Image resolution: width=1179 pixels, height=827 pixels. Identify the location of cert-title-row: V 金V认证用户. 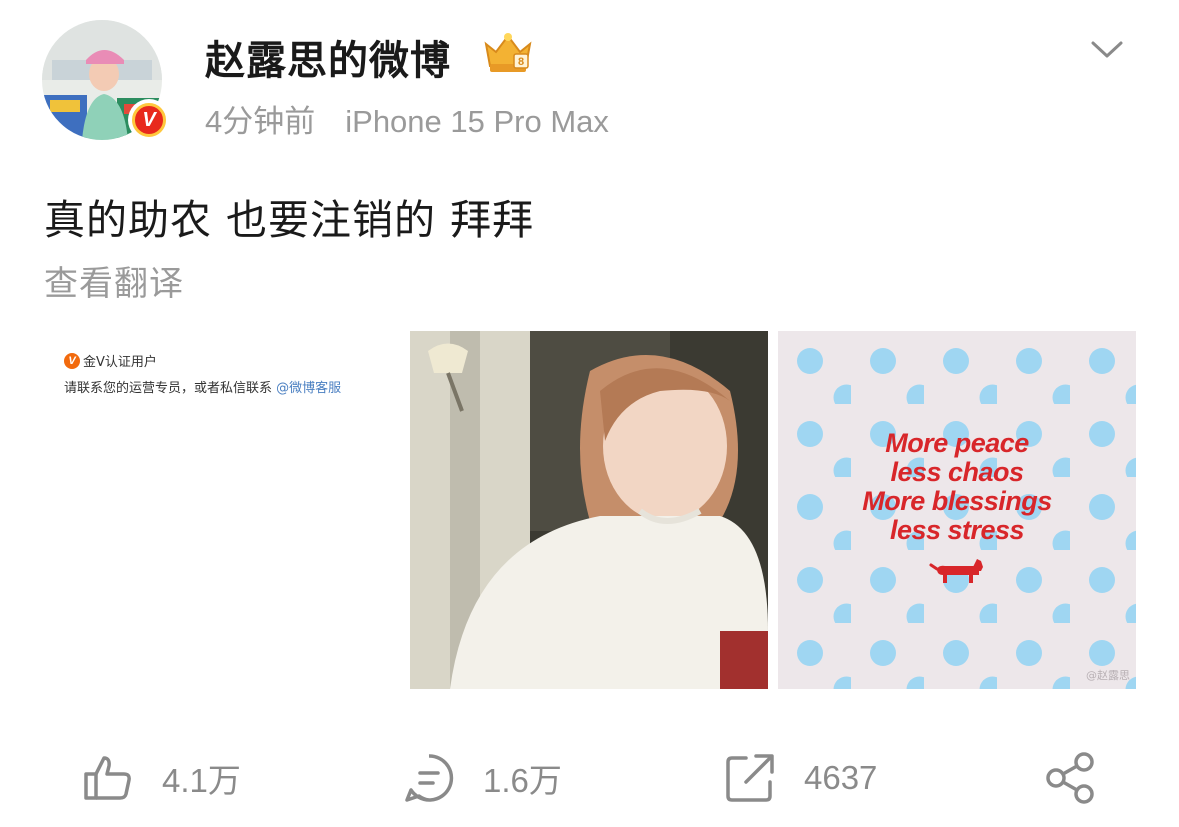
(110, 360).